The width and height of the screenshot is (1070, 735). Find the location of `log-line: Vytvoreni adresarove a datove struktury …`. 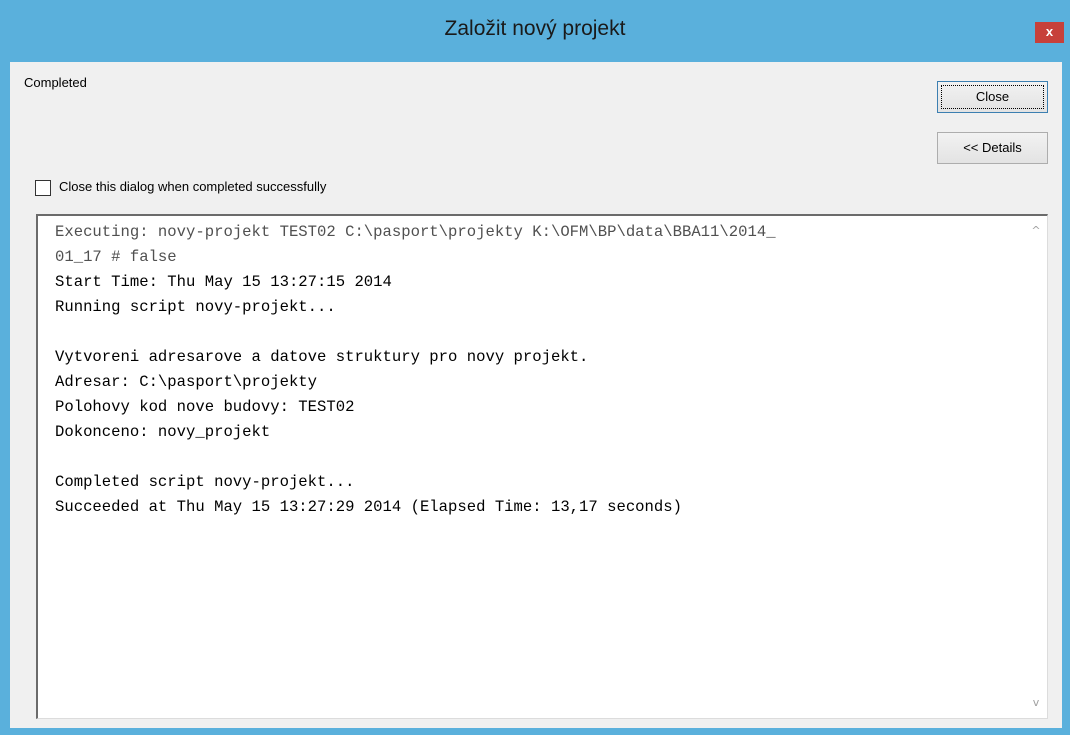

log-line: Vytvoreni adresarove a datove struktury … is located at coordinates (322, 357).